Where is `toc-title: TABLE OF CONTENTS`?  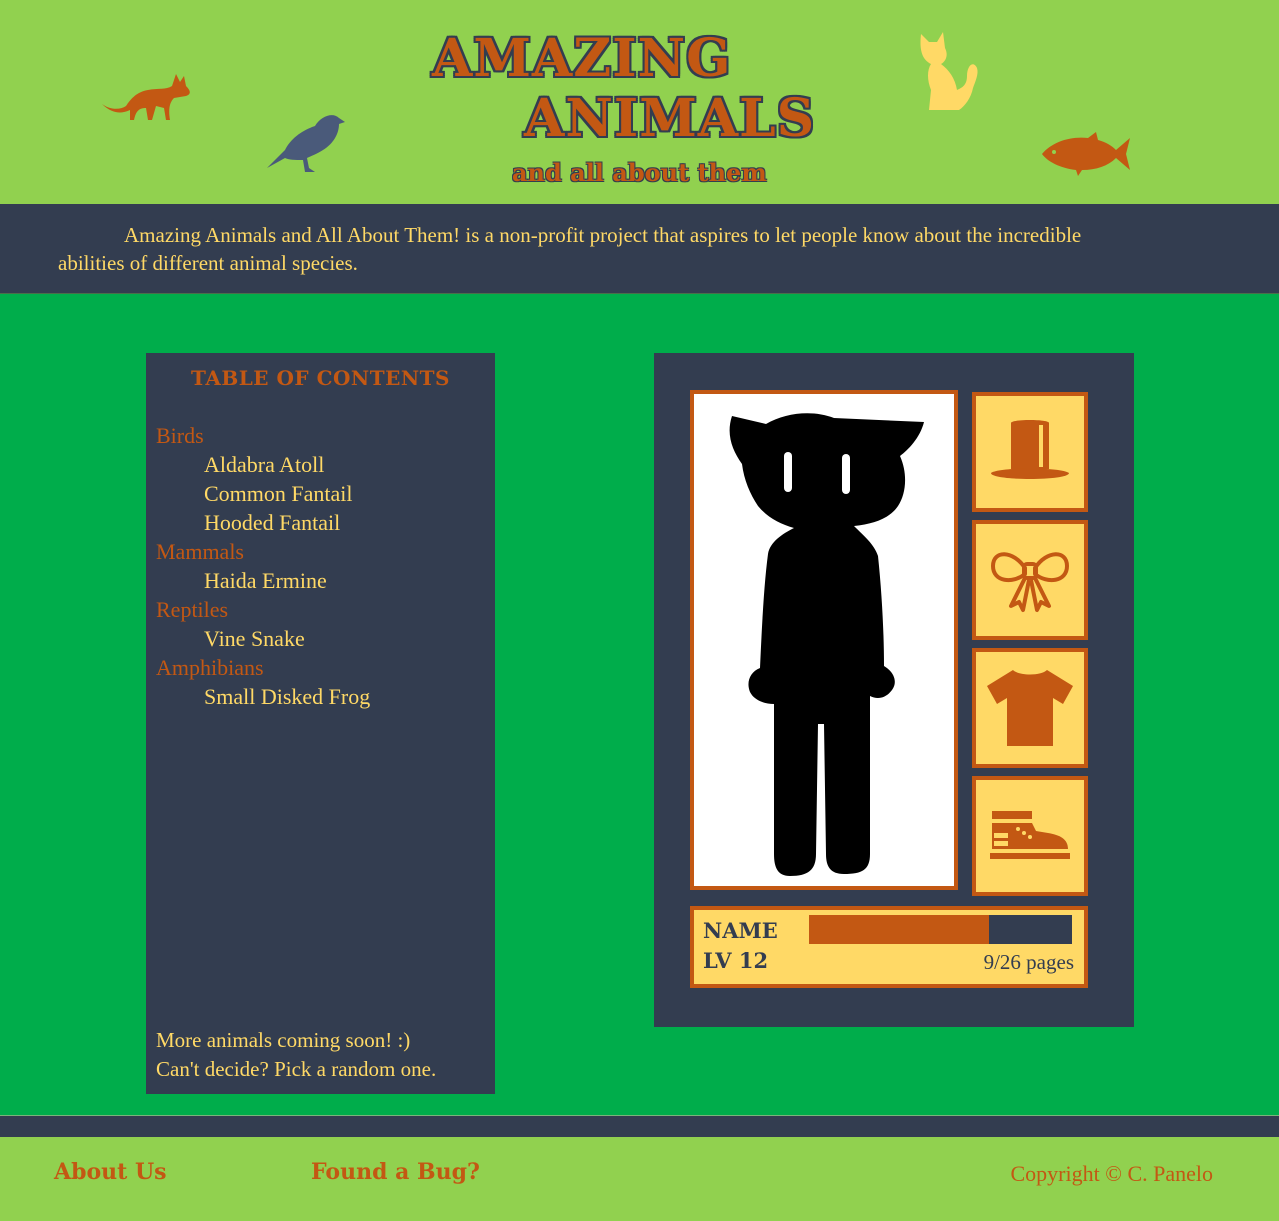
toc-title: TABLE OF CONTENTS is located at coordinates (320, 378).